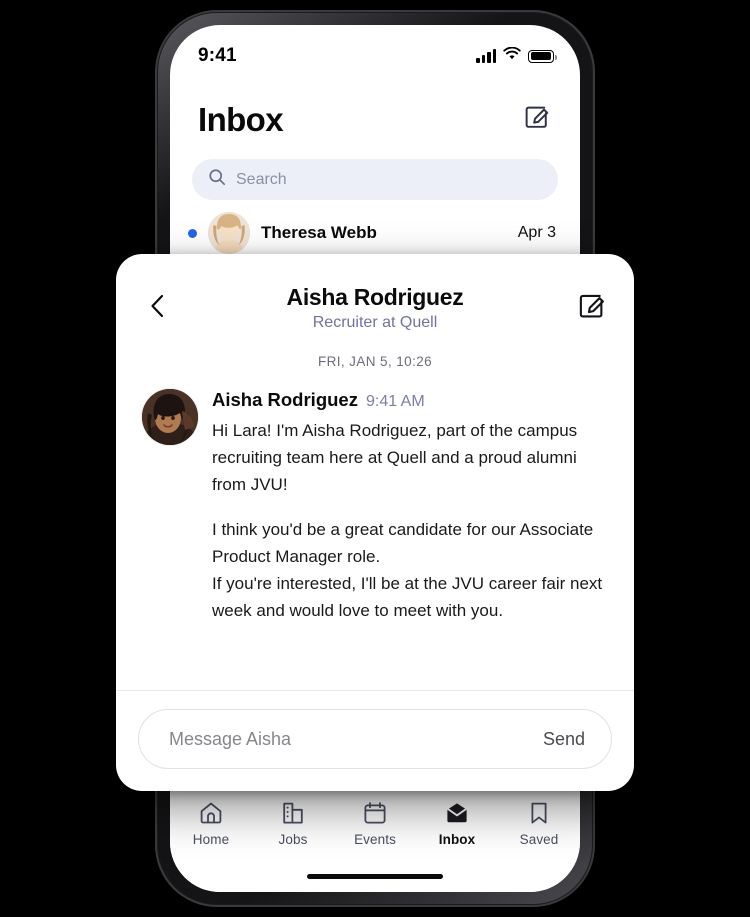 The image size is (750, 917). What do you see at coordinates (564, 739) in the screenshot?
I see `send-button: Send` at bounding box center [564, 739].